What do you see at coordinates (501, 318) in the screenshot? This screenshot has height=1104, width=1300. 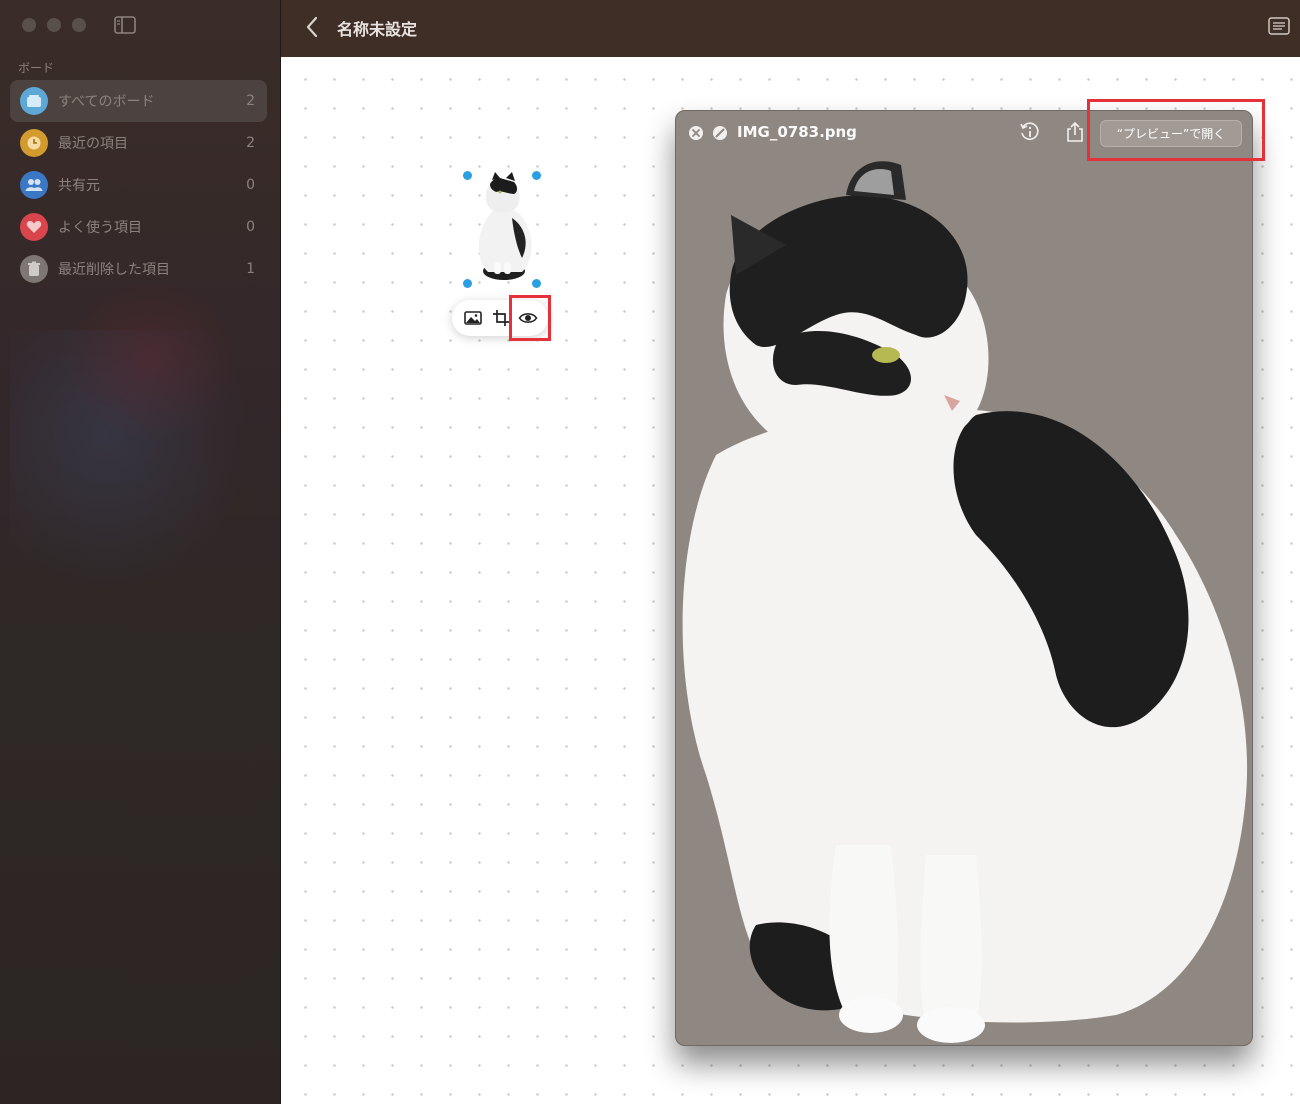 I see `crop-icon` at bounding box center [501, 318].